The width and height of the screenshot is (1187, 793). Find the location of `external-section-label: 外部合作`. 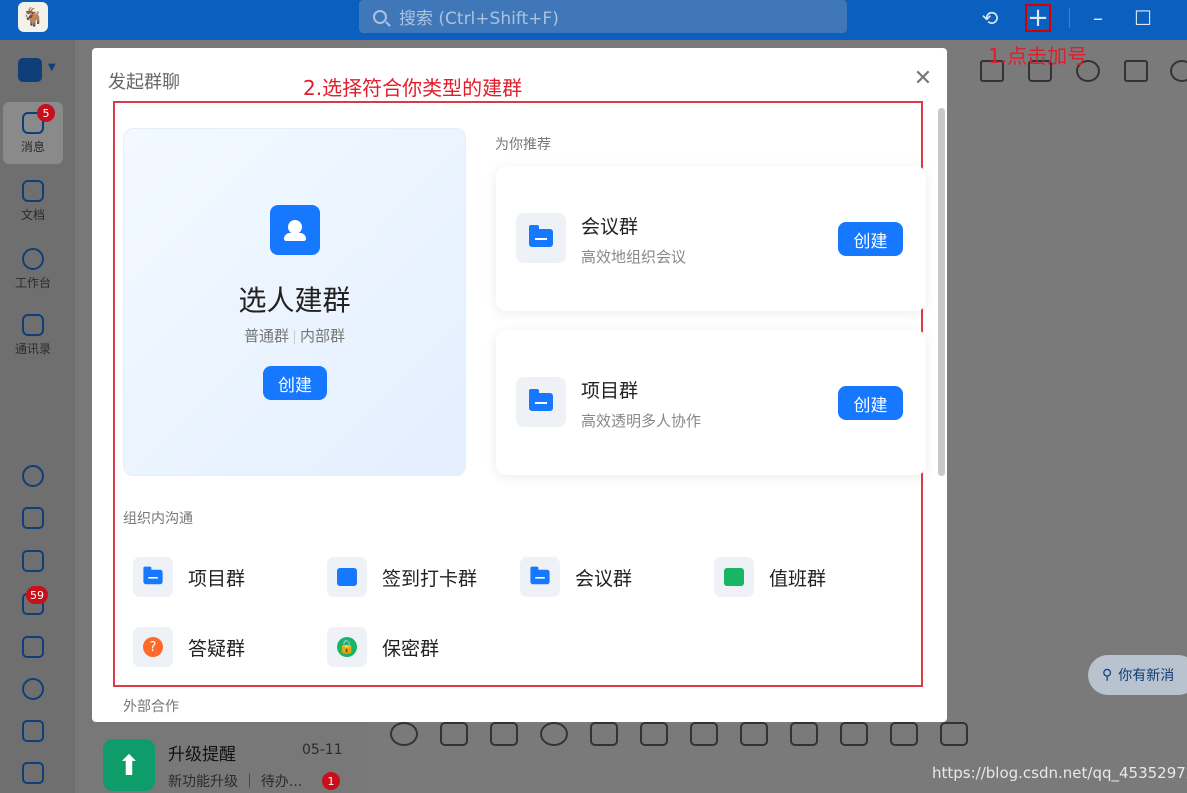

external-section-label: 外部合作 is located at coordinates (151, 707).